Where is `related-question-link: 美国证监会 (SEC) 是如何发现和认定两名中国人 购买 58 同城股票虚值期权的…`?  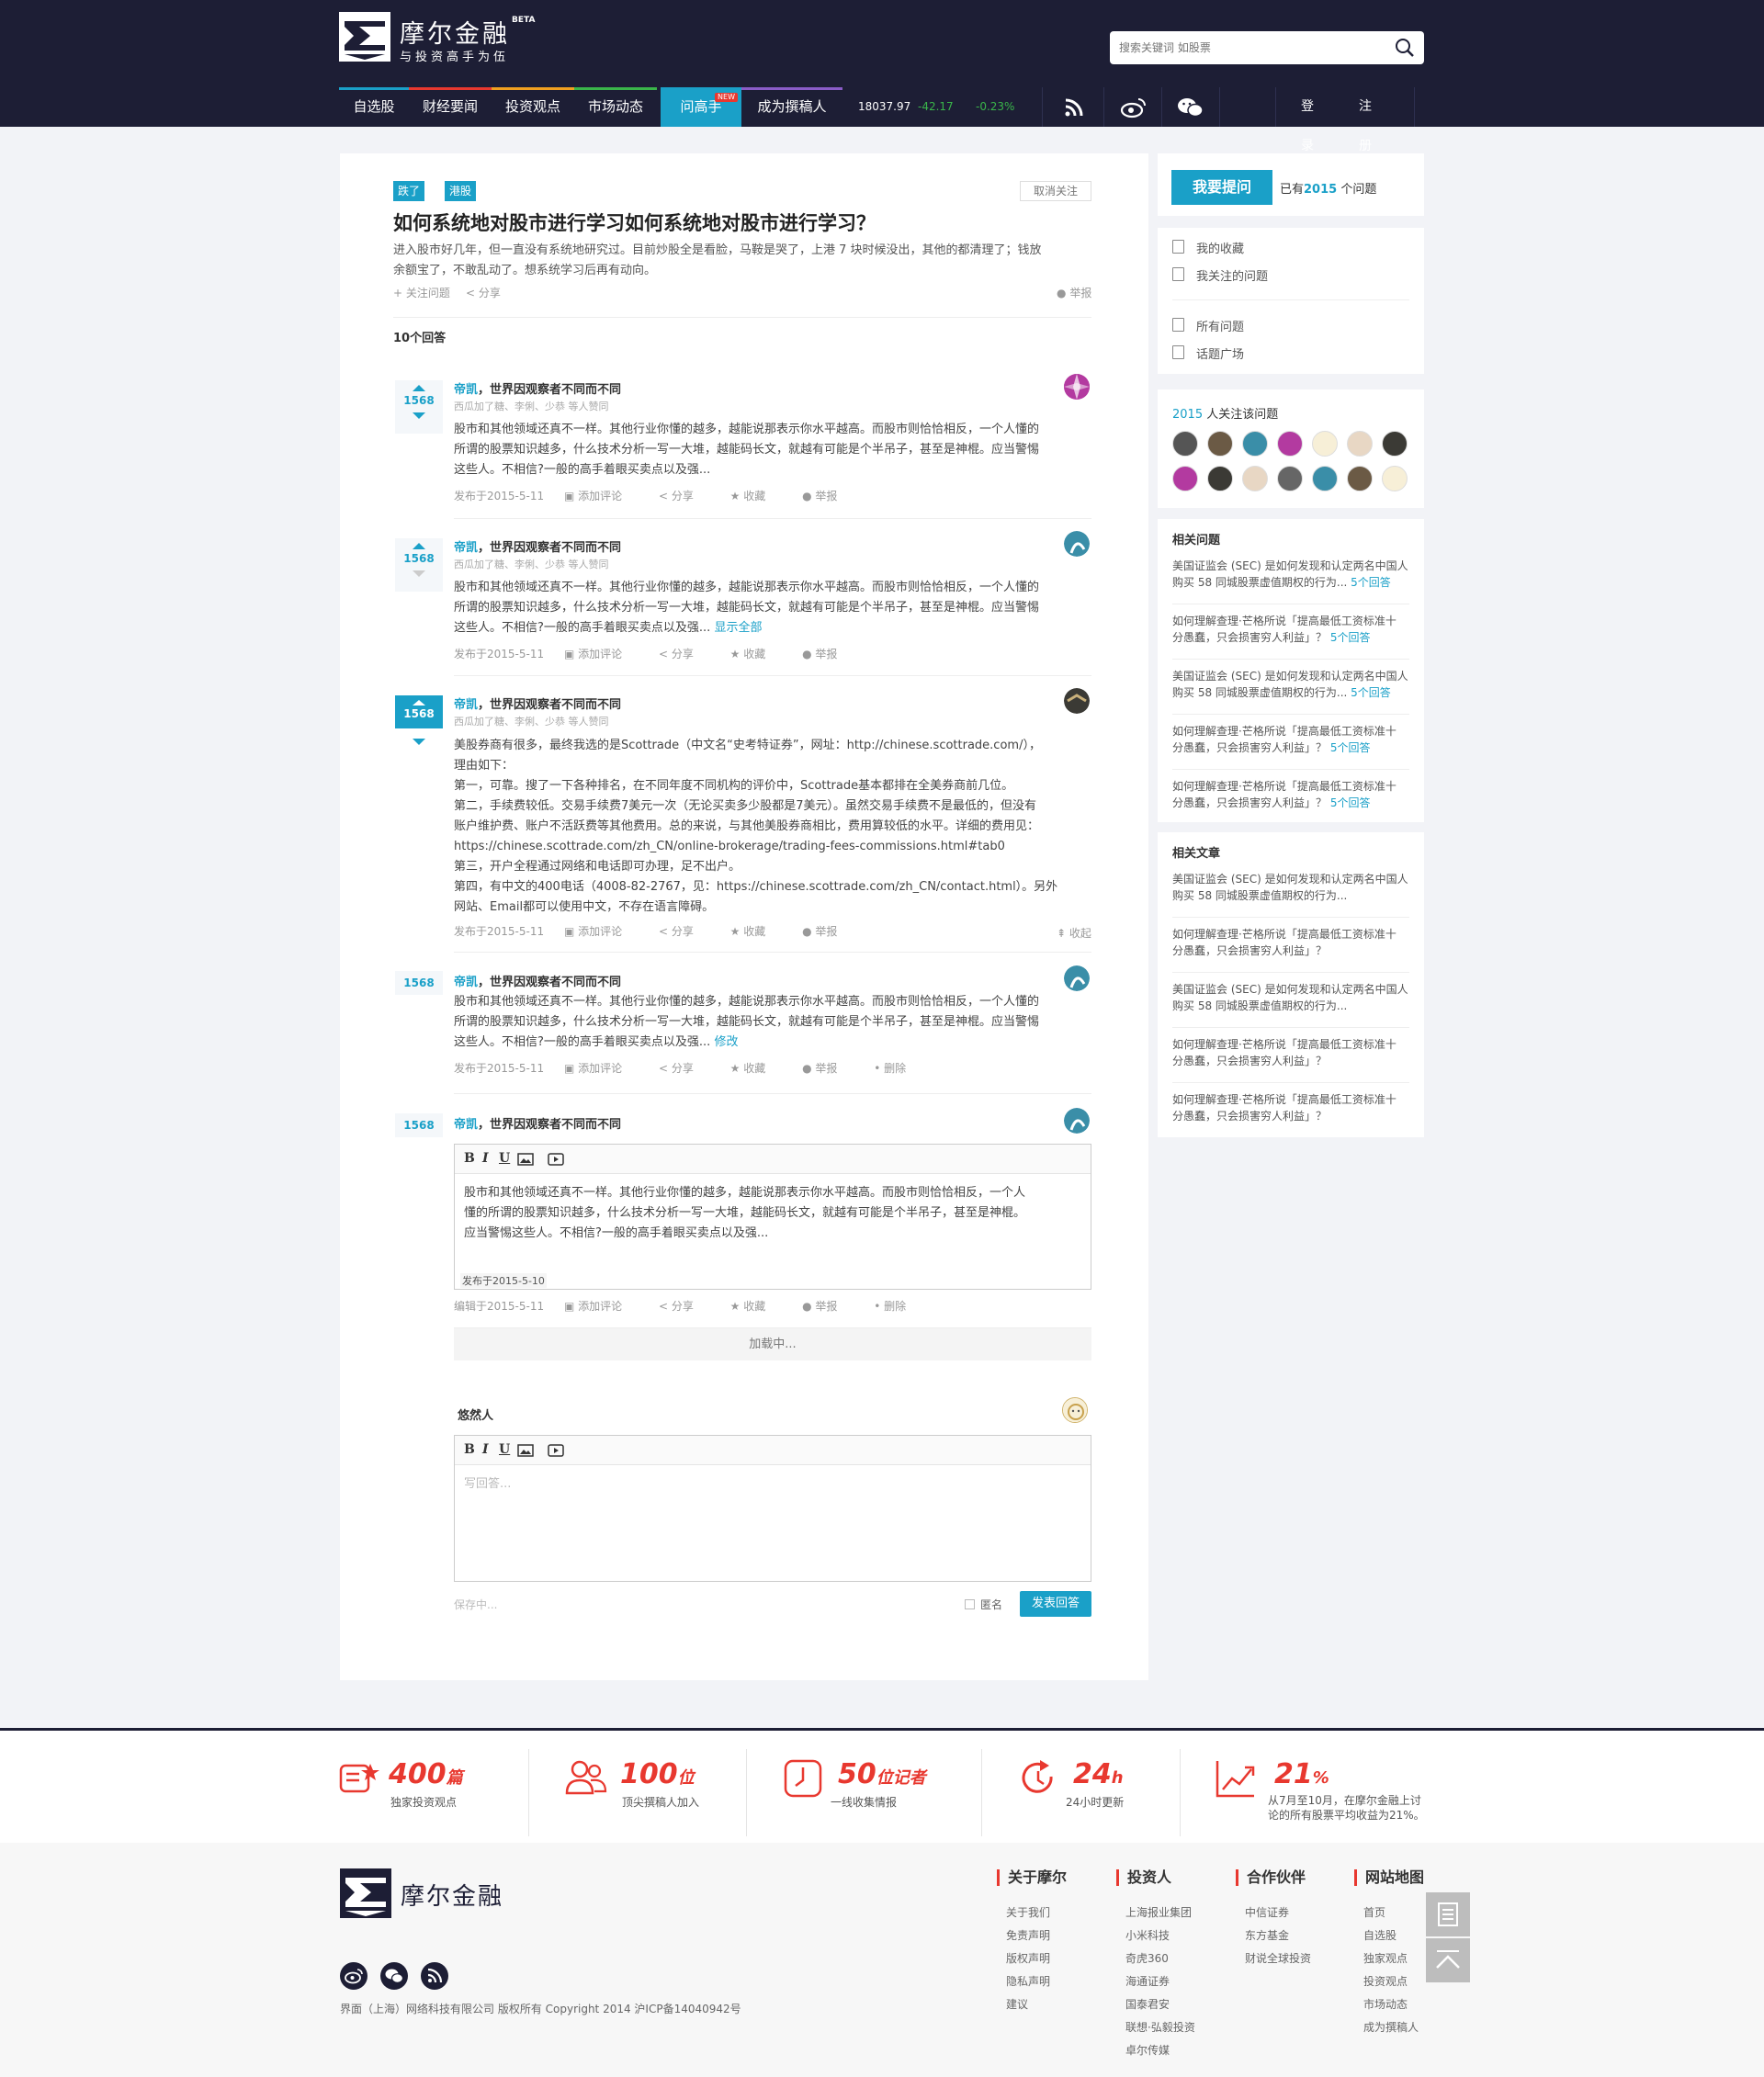 related-question-link: 美国证监会 (SEC) 是如何发现和认定两名中国人 购买 58 同城股票虚值期权的… is located at coordinates (1296, 684).